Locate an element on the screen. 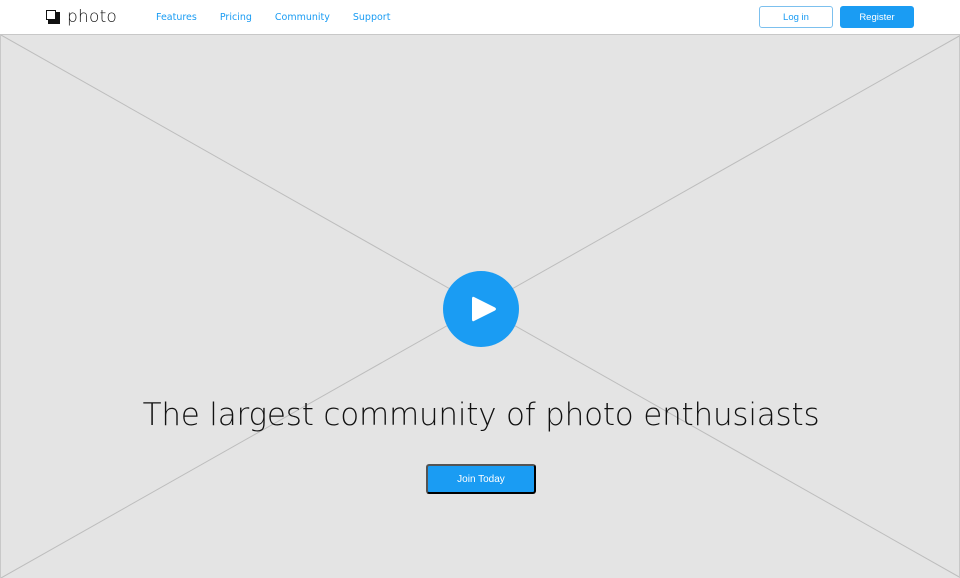 The width and height of the screenshot is (960, 578). login-button: Log in is located at coordinates (796, 17).